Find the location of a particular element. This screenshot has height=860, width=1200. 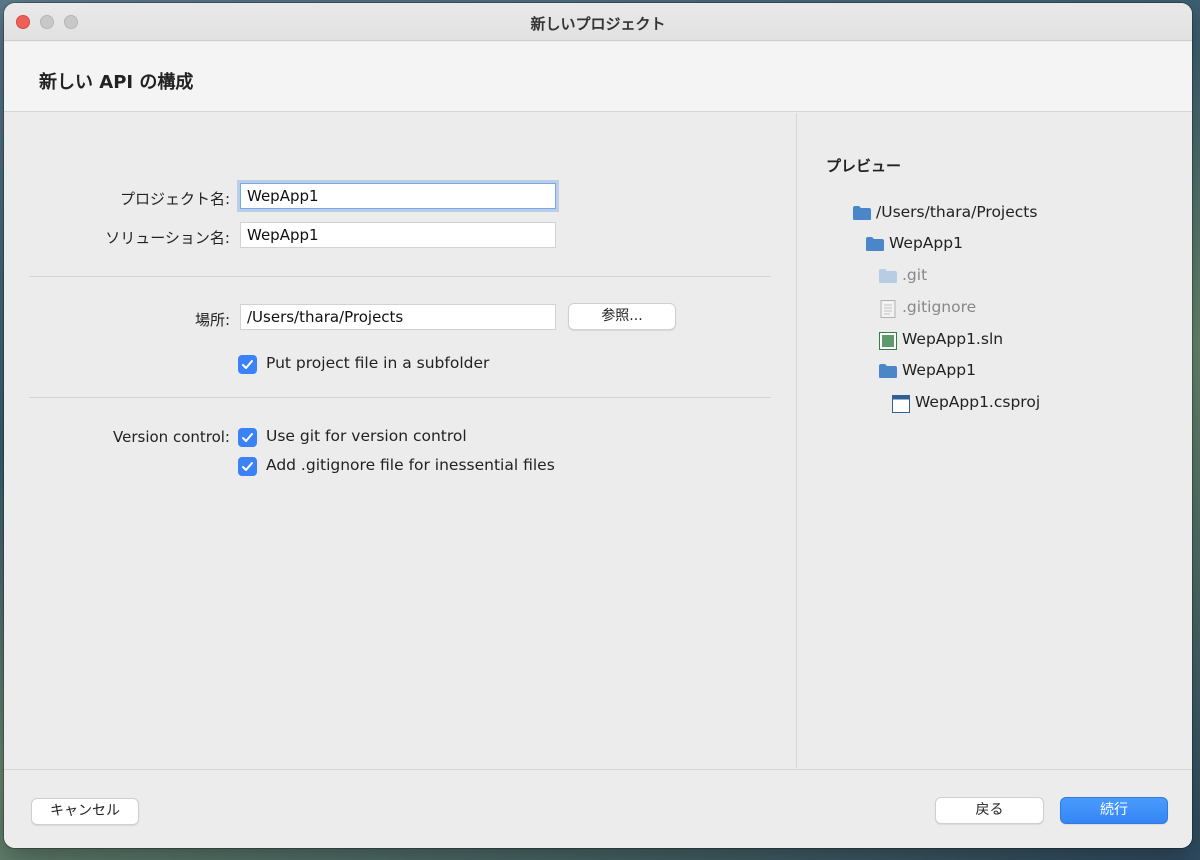

page-header: 新しい API の構成 is located at coordinates (598, 77).